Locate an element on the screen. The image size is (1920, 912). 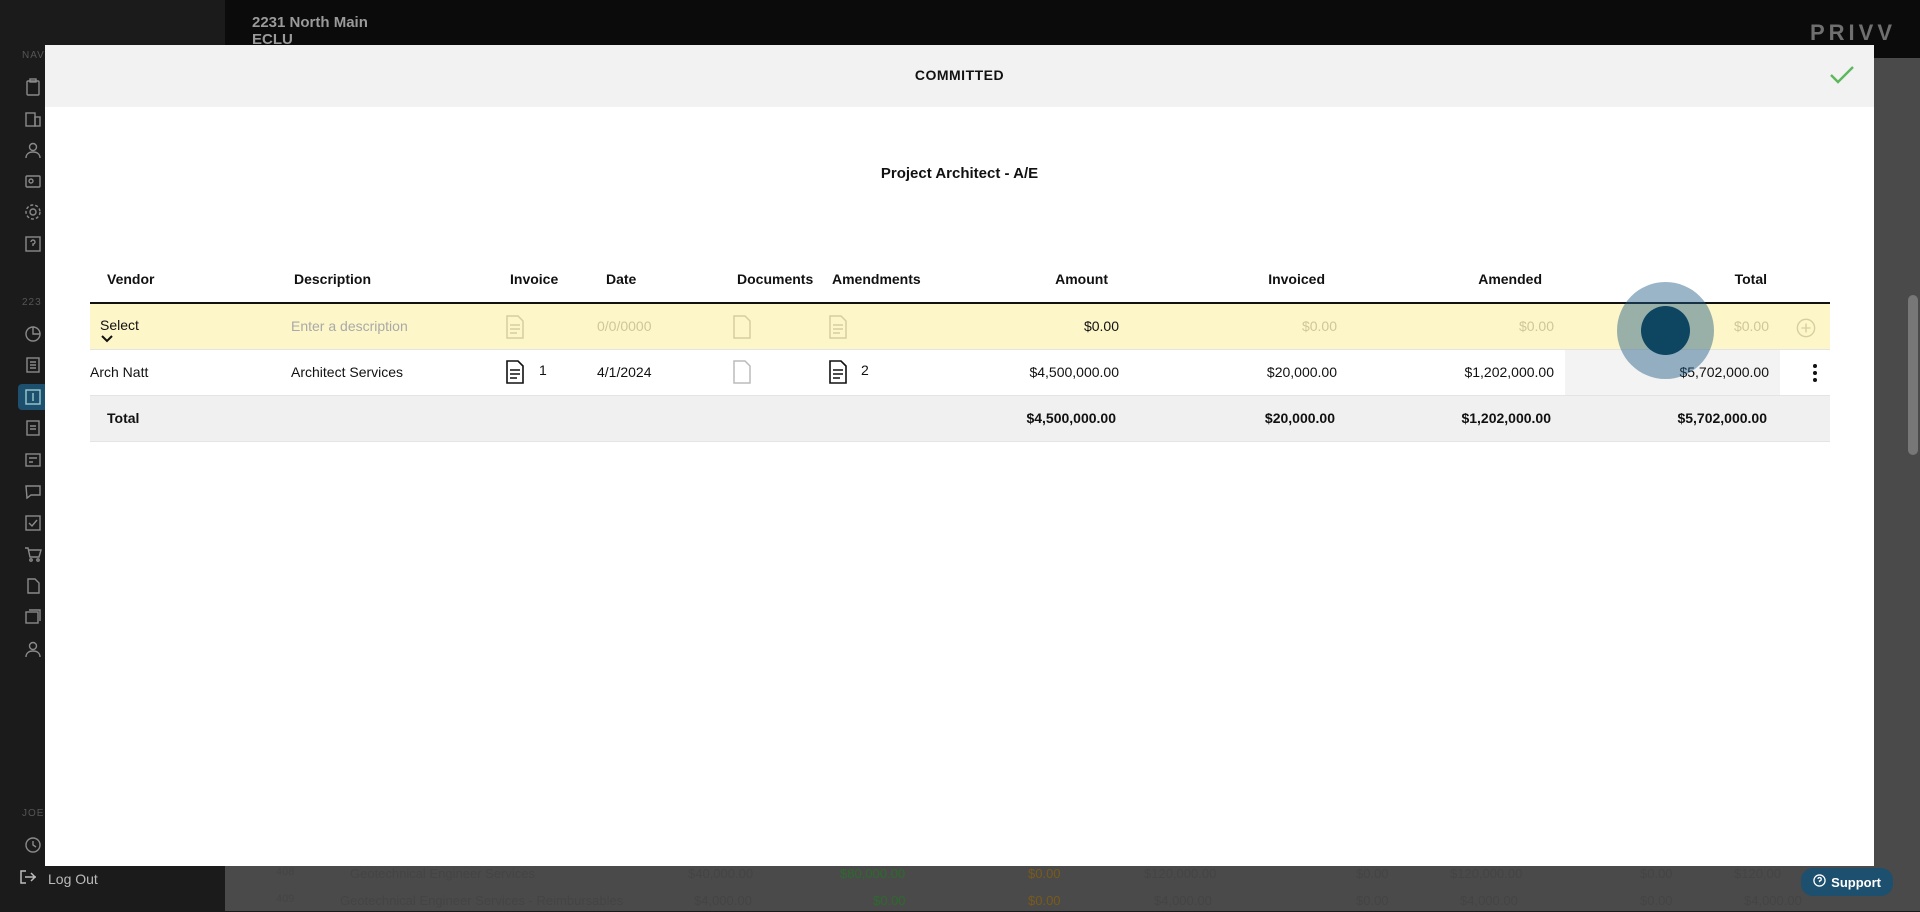
description-input: Enter a description is located at coordinates (349, 326).